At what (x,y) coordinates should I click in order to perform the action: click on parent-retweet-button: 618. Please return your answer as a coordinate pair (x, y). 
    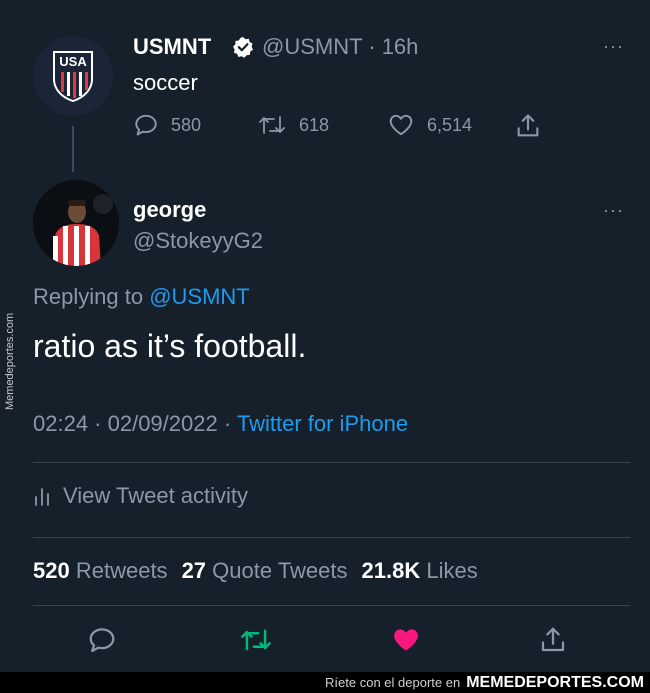
    Looking at the image, I should click on (293, 125).